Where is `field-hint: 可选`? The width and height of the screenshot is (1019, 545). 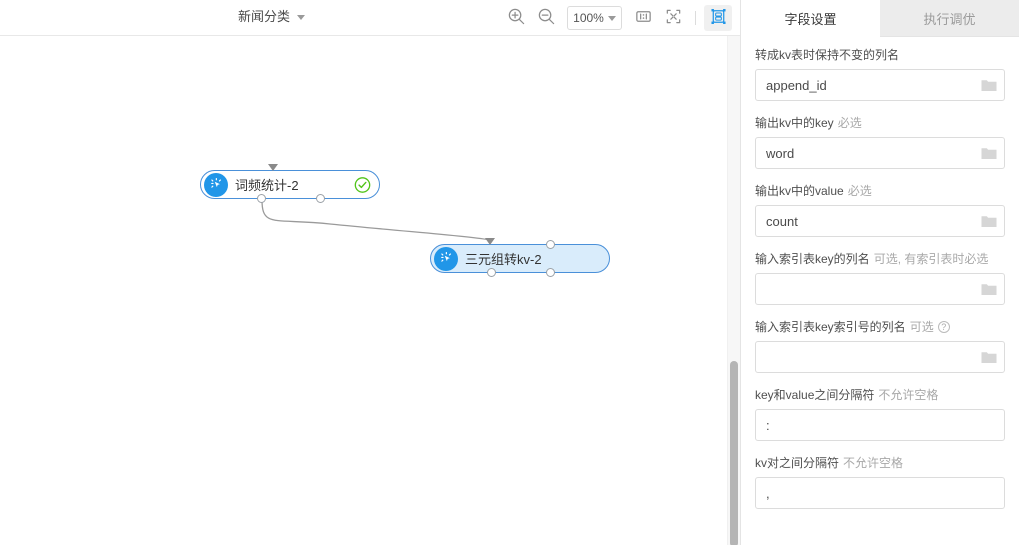
field-hint: 可选 is located at coordinates (921, 327).